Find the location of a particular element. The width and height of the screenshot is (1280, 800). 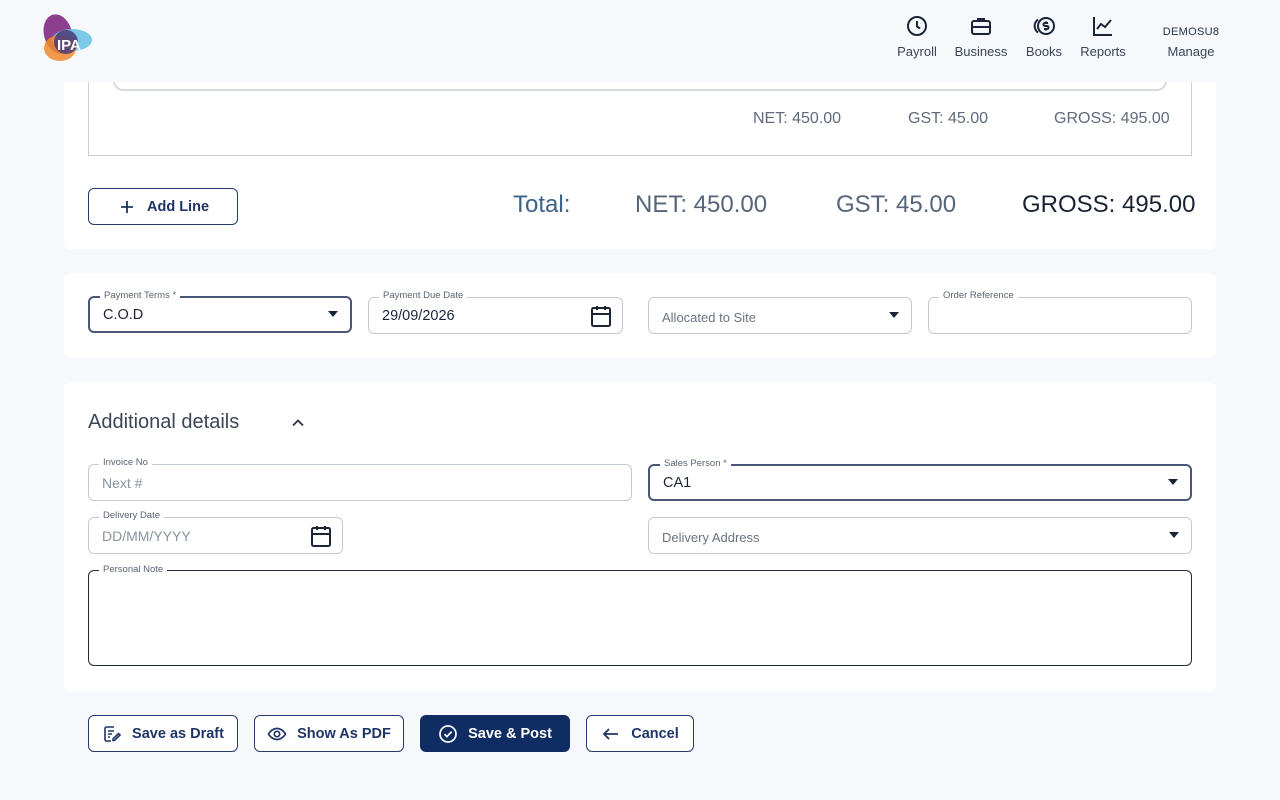

nav-books: Books is located at coordinates (1044, 36).